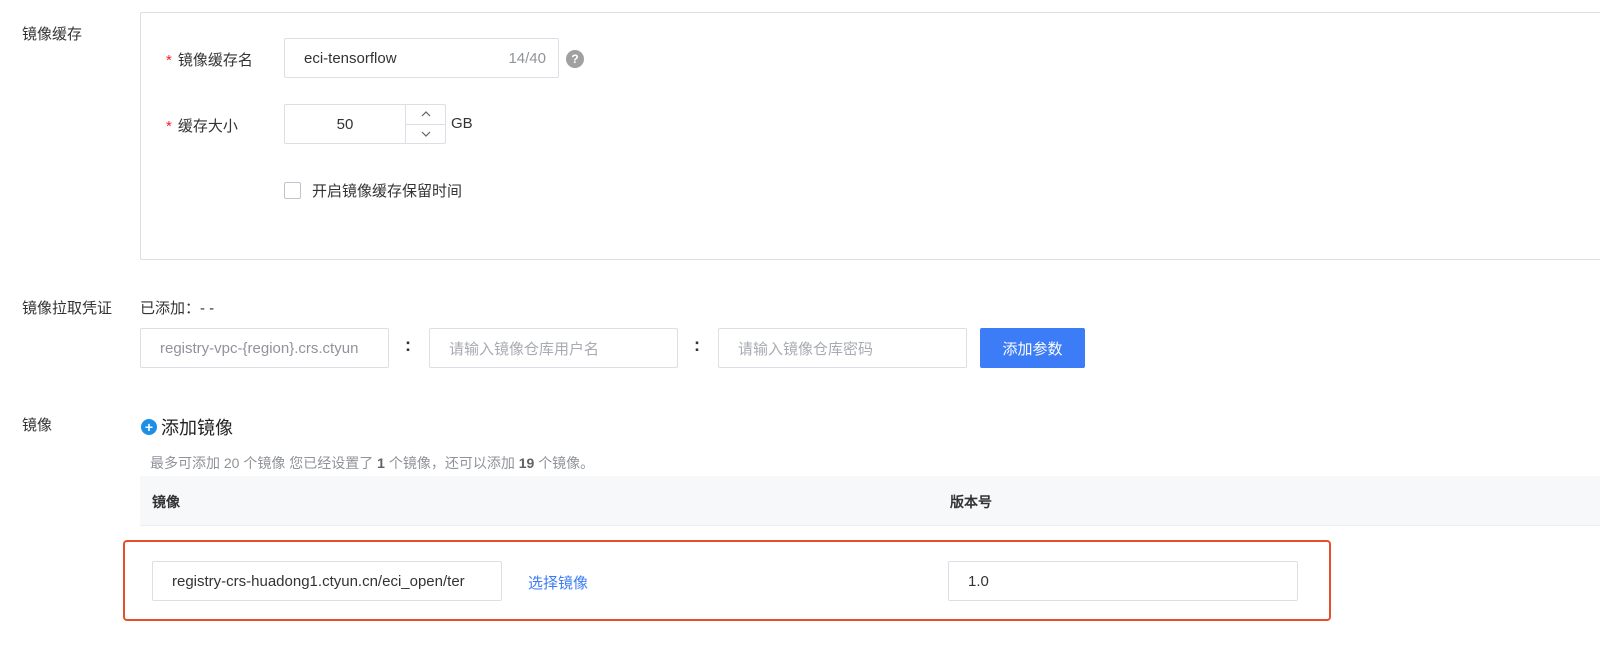 The image size is (1600, 650). I want to click on cache-name-input: eci-tensorflow 14/40, so click(421, 58).